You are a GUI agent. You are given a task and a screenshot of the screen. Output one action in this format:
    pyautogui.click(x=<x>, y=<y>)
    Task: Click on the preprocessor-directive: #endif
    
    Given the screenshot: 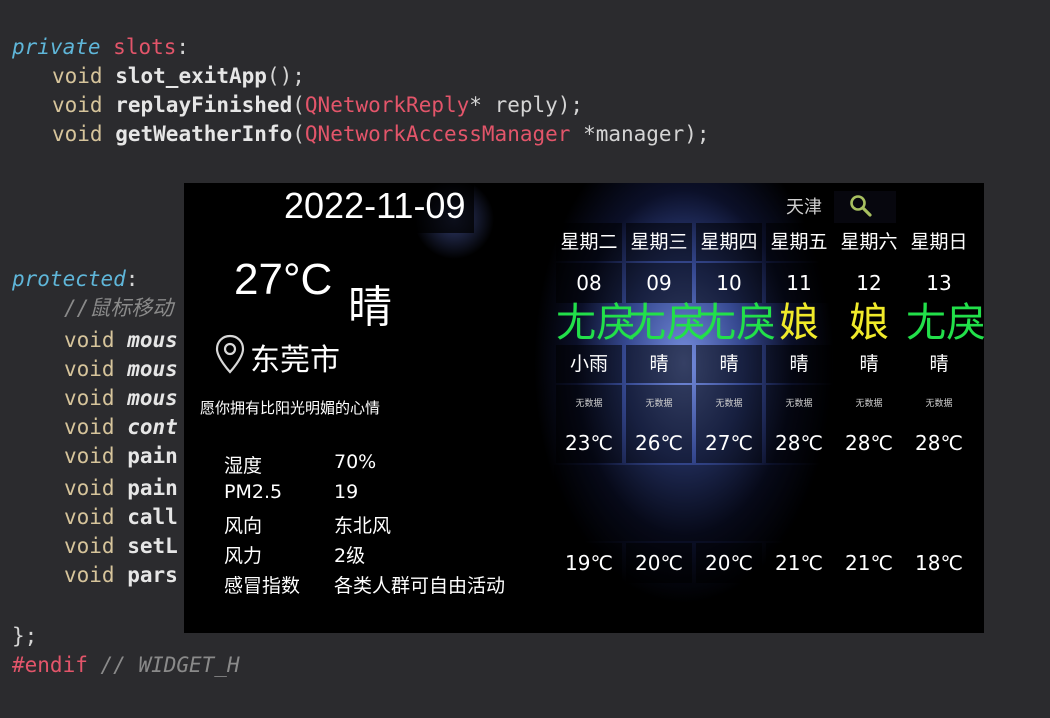 What is the action you would take?
    pyautogui.click(x=50, y=665)
    